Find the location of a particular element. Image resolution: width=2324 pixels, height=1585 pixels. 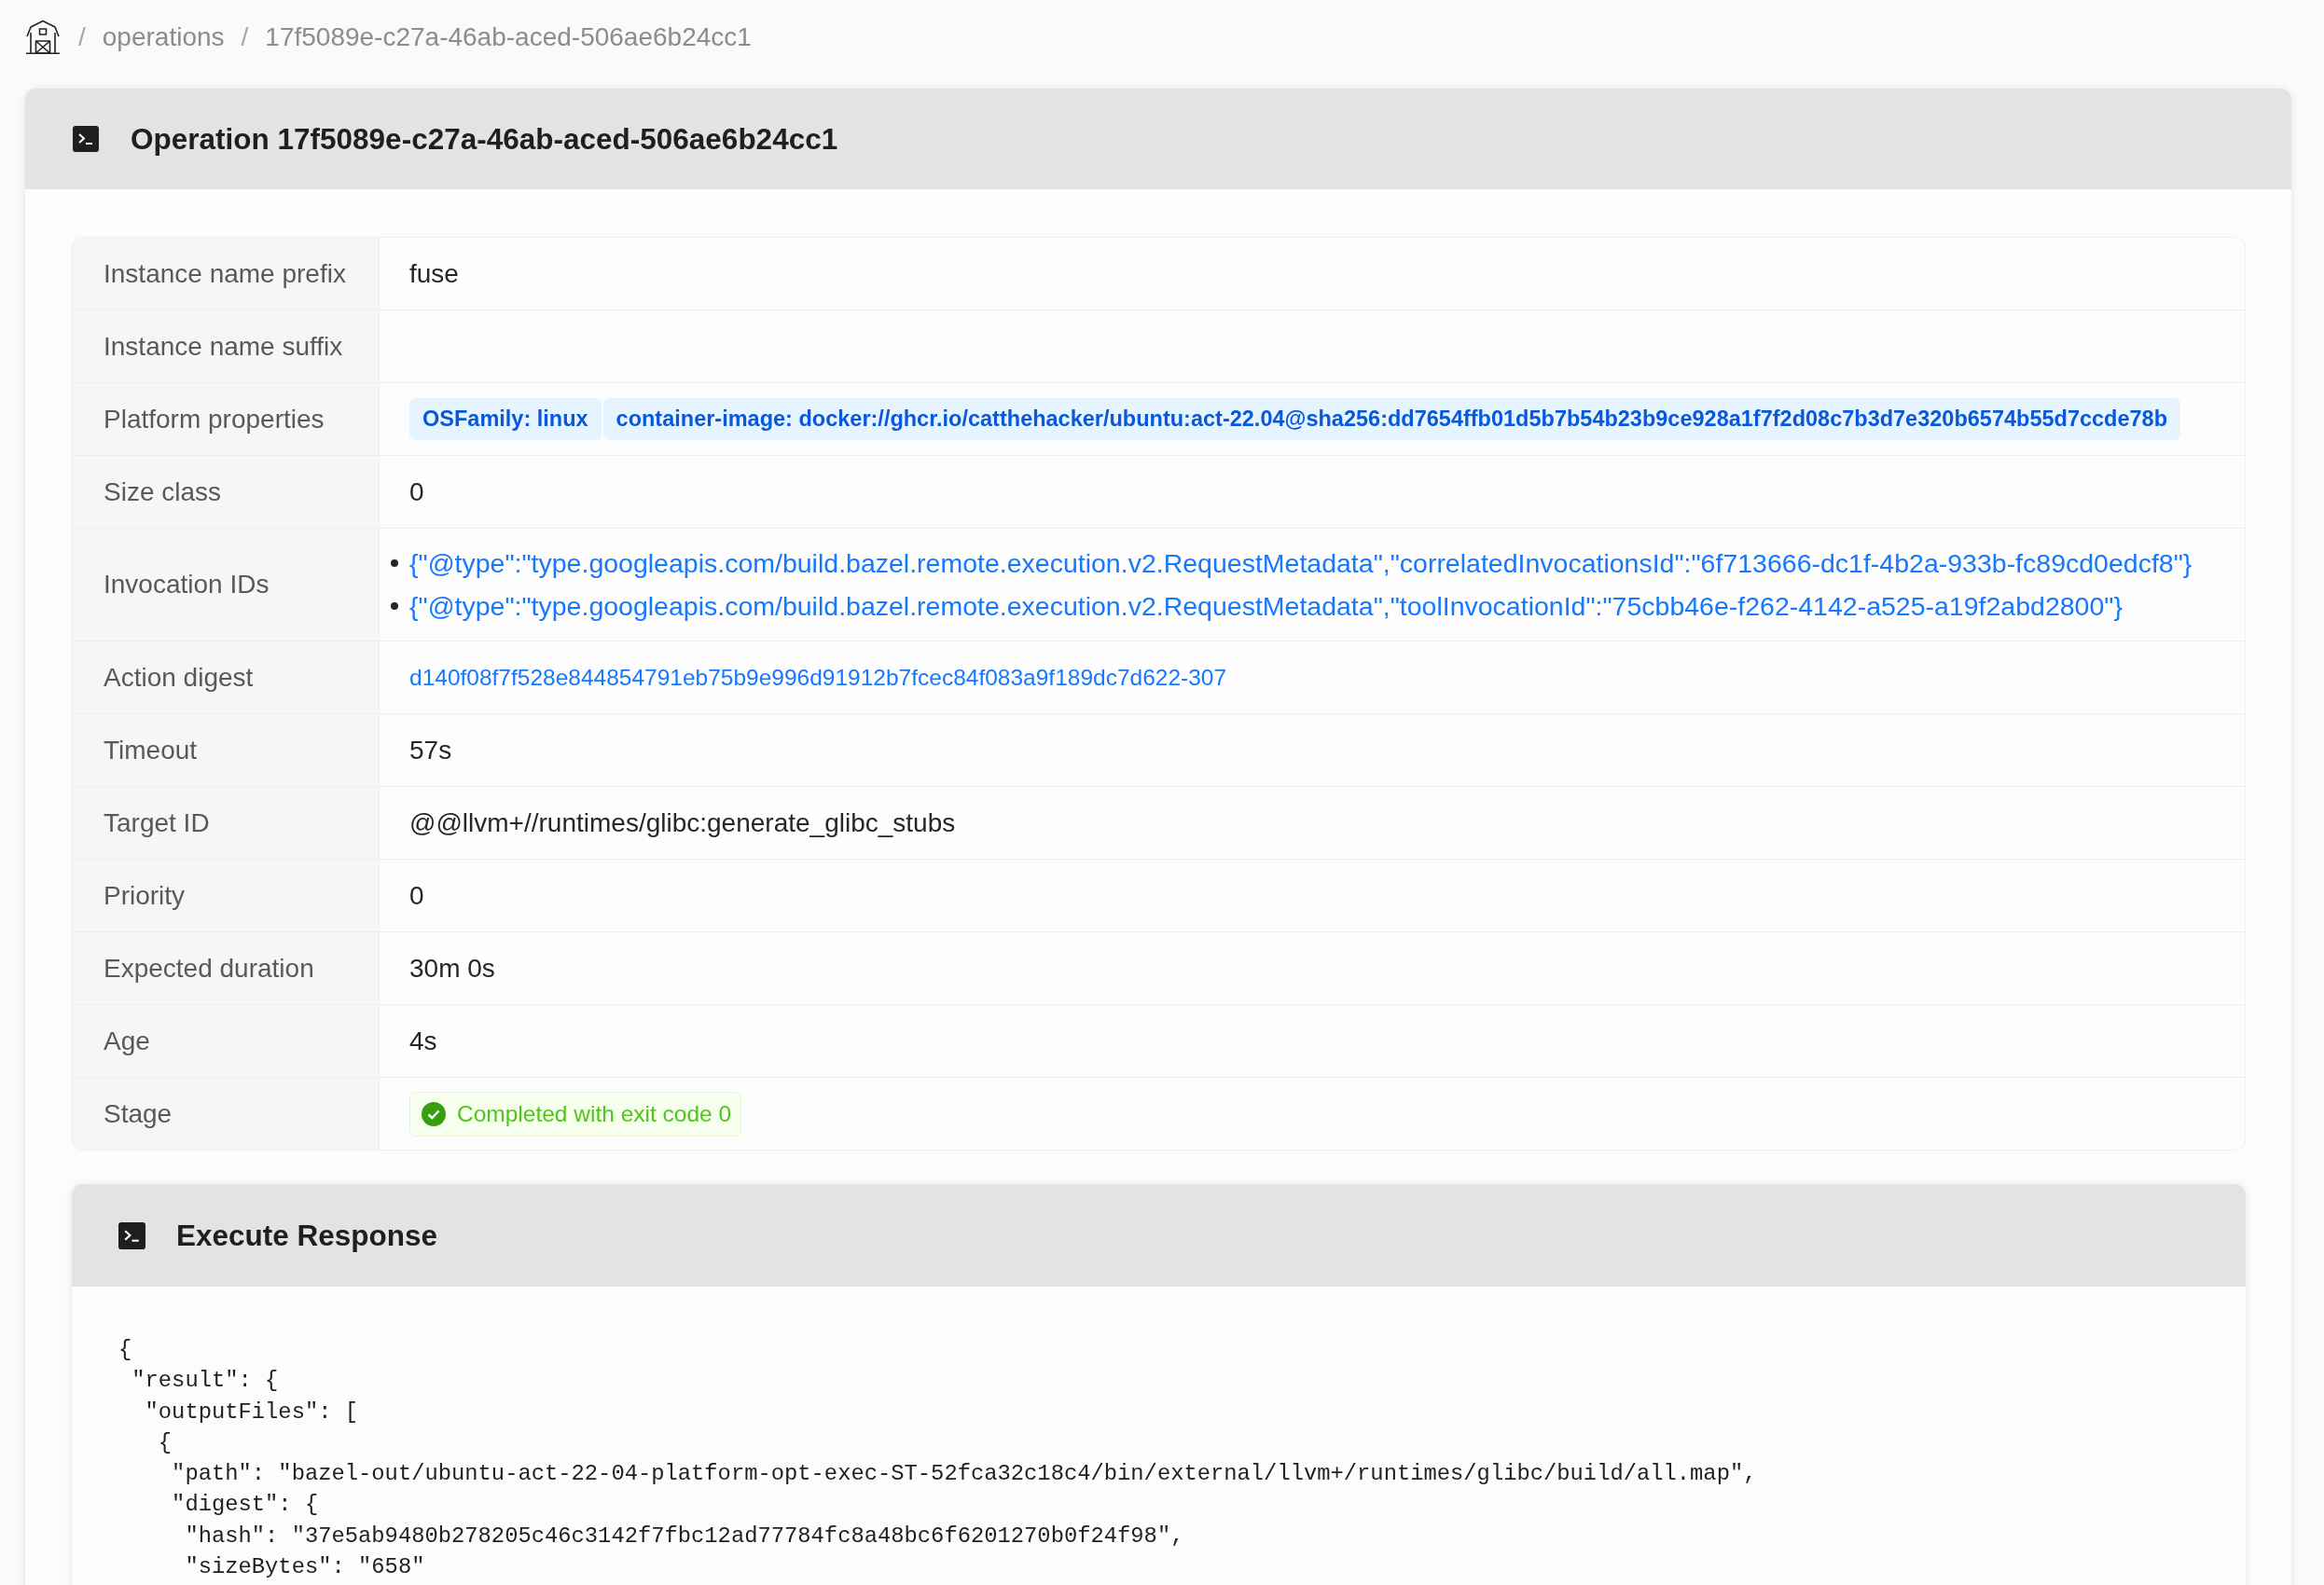

barn-icon is located at coordinates (43, 37).